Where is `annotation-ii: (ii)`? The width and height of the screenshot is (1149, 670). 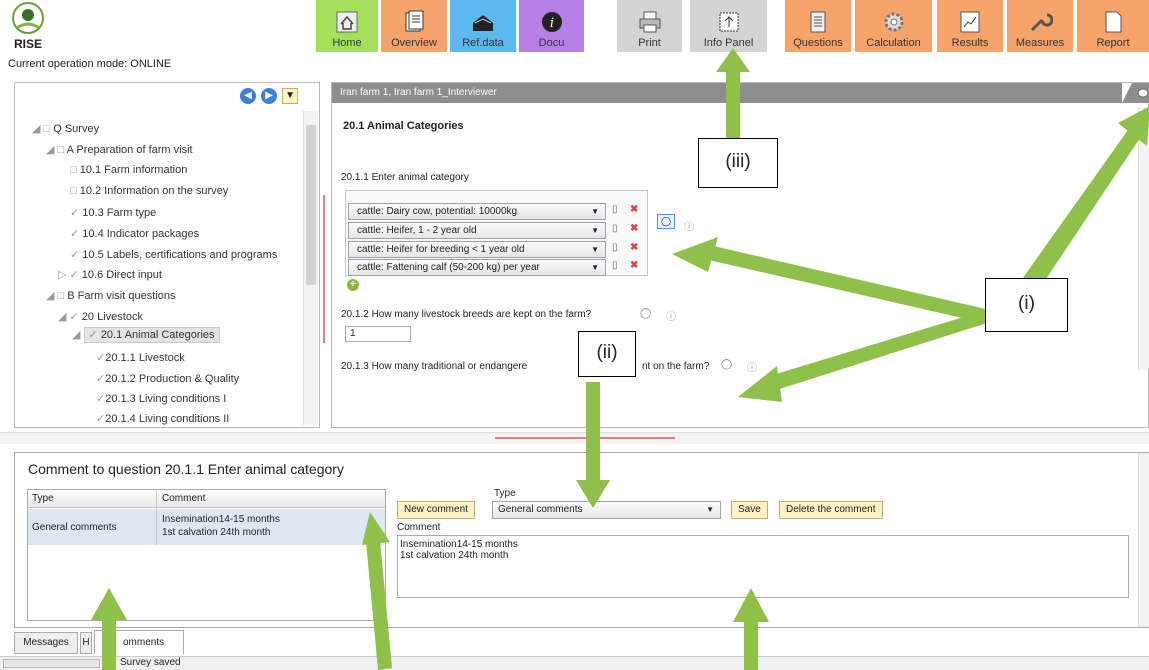
annotation-ii: (ii) is located at coordinates (607, 354).